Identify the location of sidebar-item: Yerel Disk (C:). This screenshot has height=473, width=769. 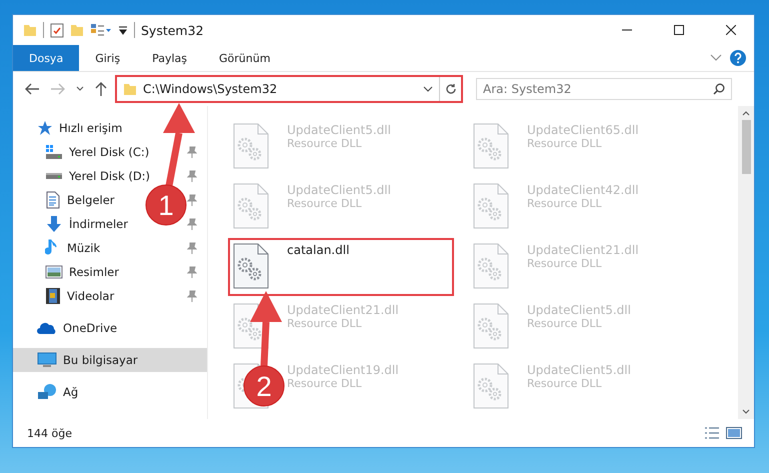
(109, 152).